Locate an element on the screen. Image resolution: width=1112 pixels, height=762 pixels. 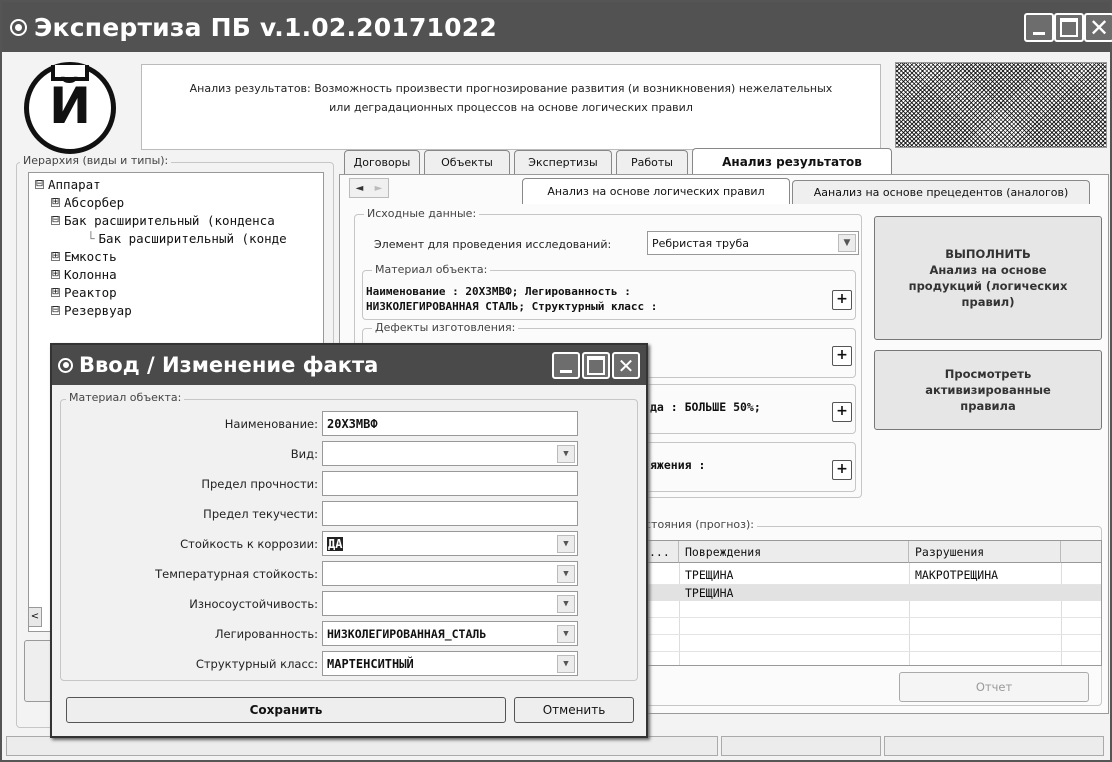
tree-item-column: ⊞ Колонна is located at coordinates (84, 274).